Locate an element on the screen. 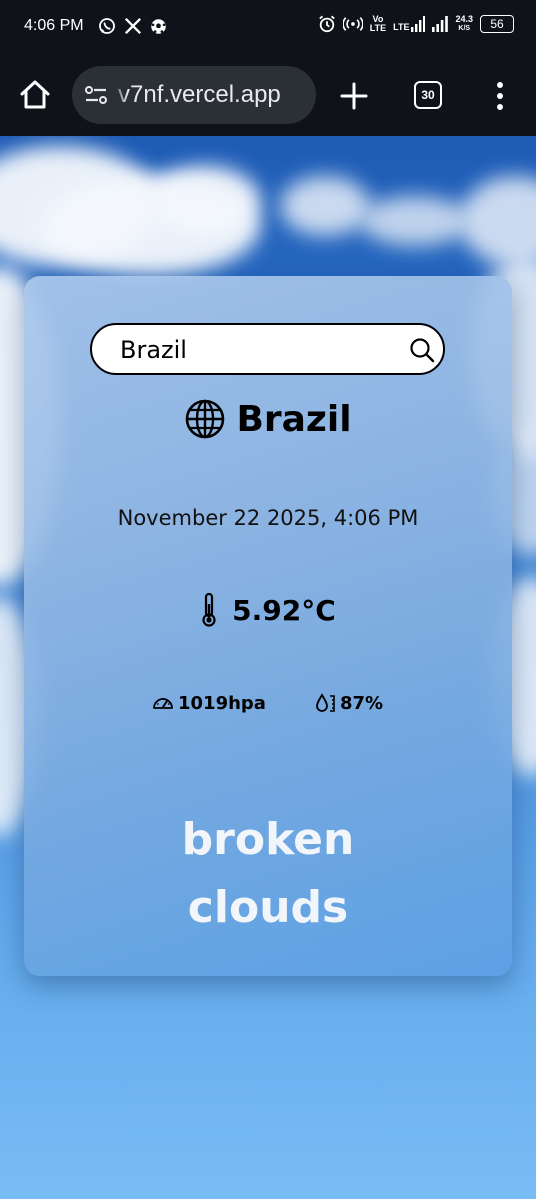  gauge-icon is located at coordinates (163, 703).